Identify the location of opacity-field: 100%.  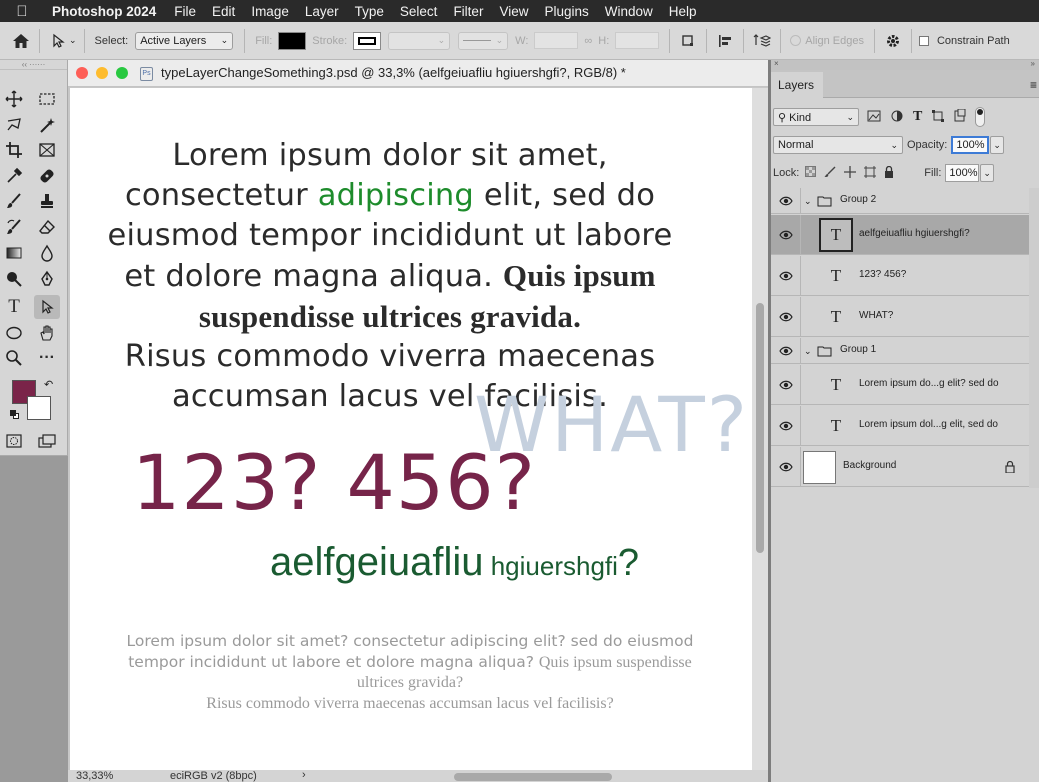
(970, 145).